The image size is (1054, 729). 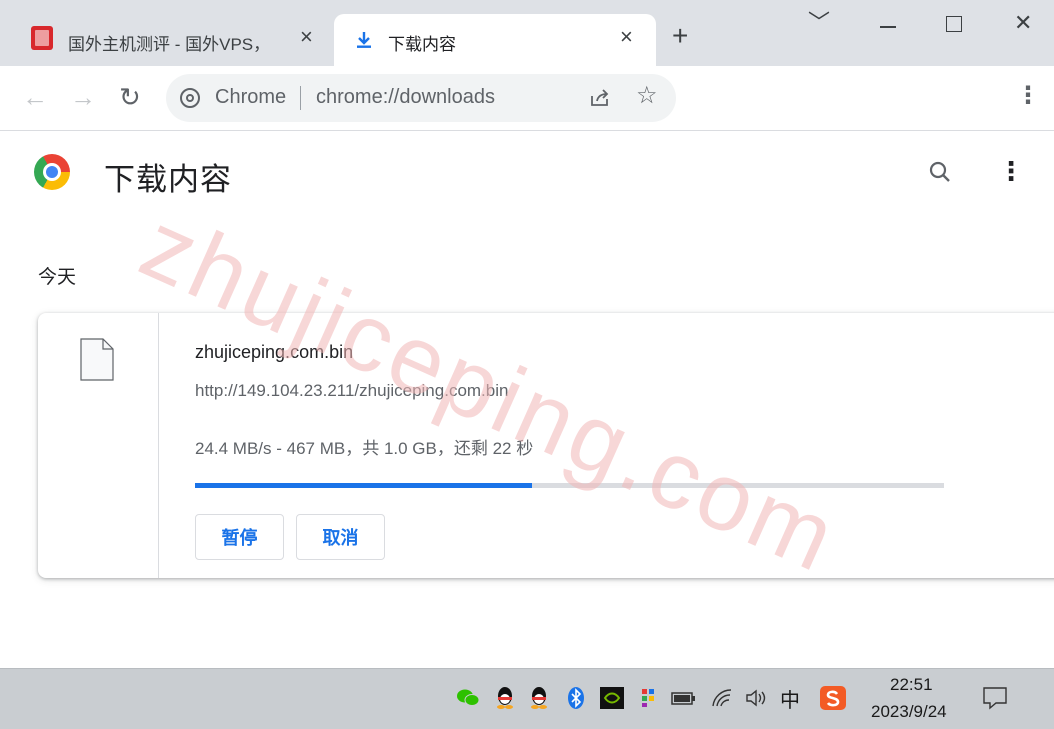 What do you see at coordinates (940, 172) in the screenshot?
I see `search-icon` at bounding box center [940, 172].